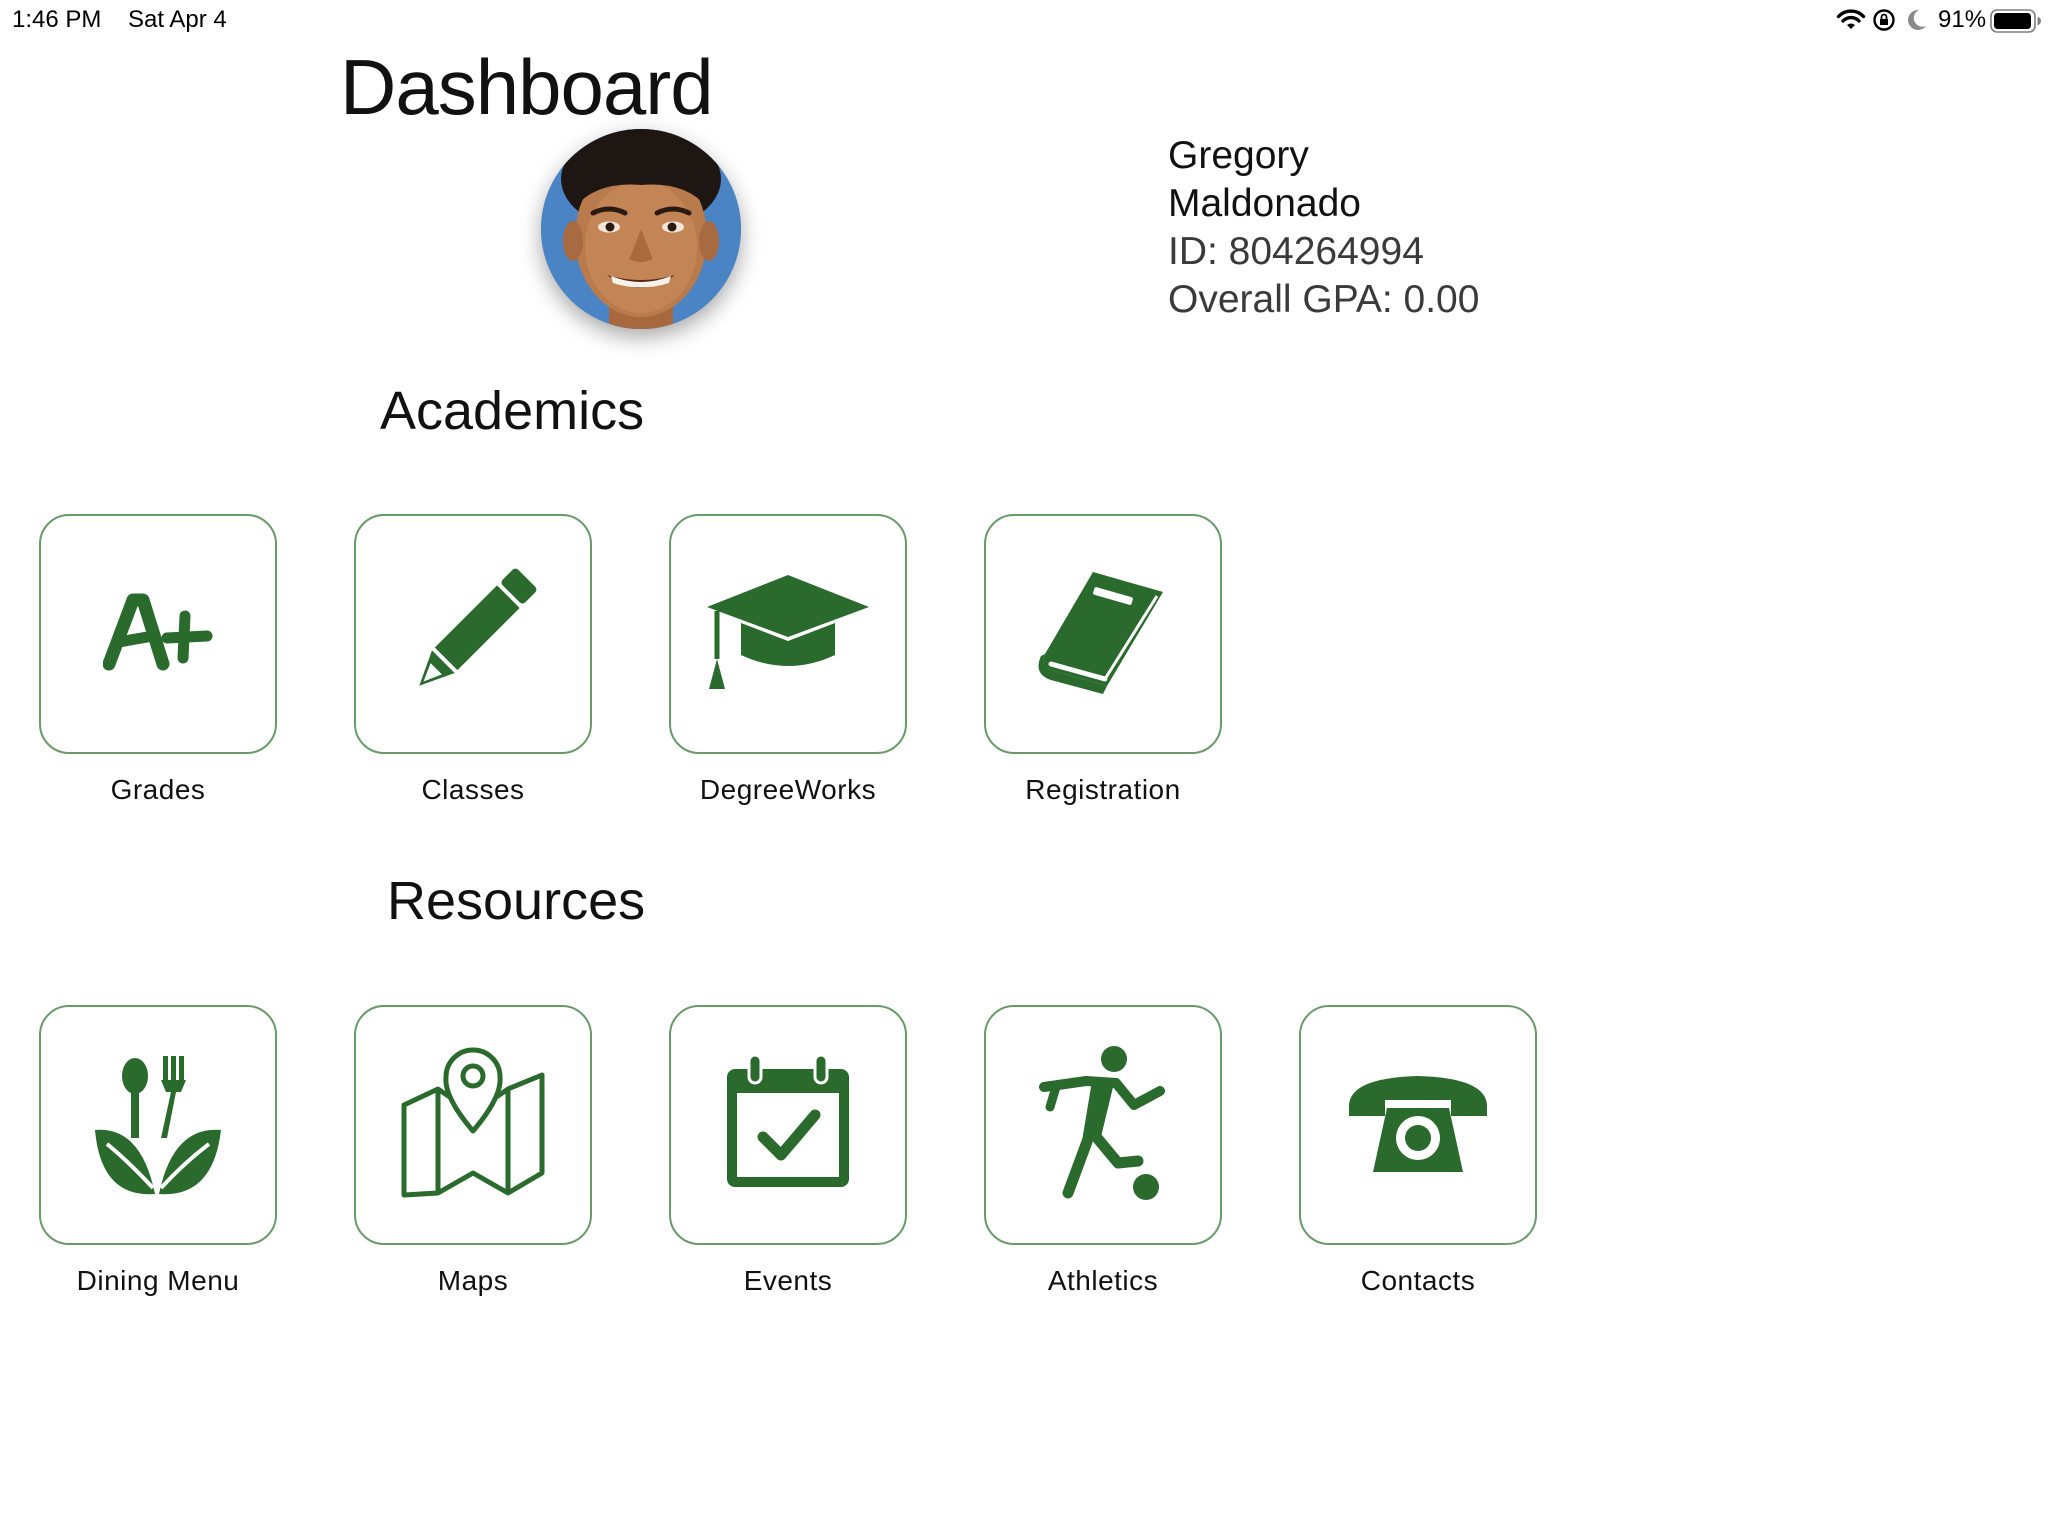 The height and width of the screenshot is (1536, 2048). Describe the element at coordinates (1296, 251) in the screenshot. I see `profile-id: ID: 804264994` at that location.